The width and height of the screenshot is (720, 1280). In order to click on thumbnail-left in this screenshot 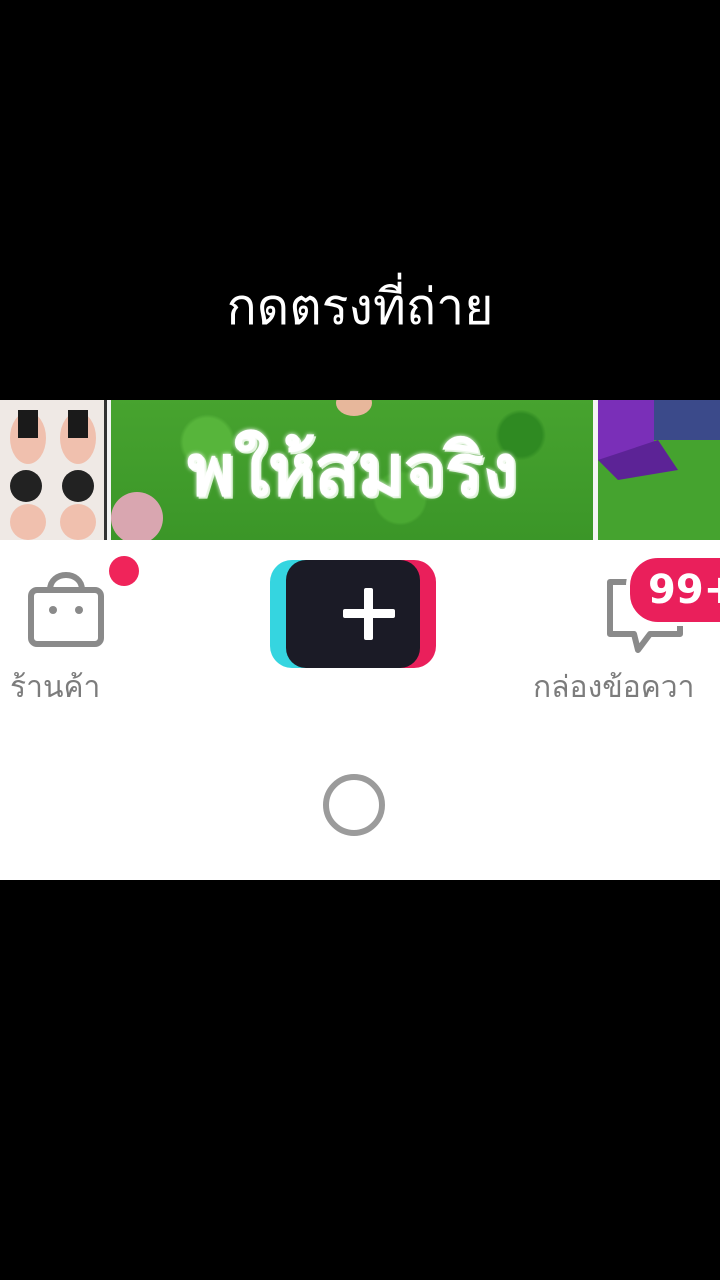, I will do `click(53, 470)`.